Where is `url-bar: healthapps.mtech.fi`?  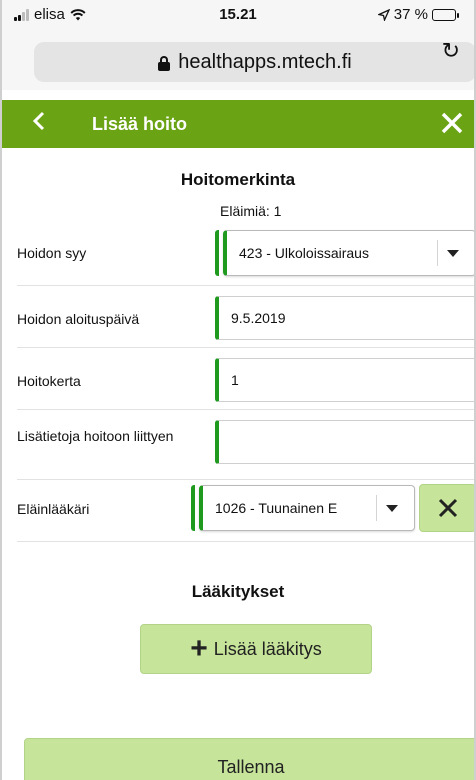
url-bar: healthapps.mtech.fi is located at coordinates (254, 62).